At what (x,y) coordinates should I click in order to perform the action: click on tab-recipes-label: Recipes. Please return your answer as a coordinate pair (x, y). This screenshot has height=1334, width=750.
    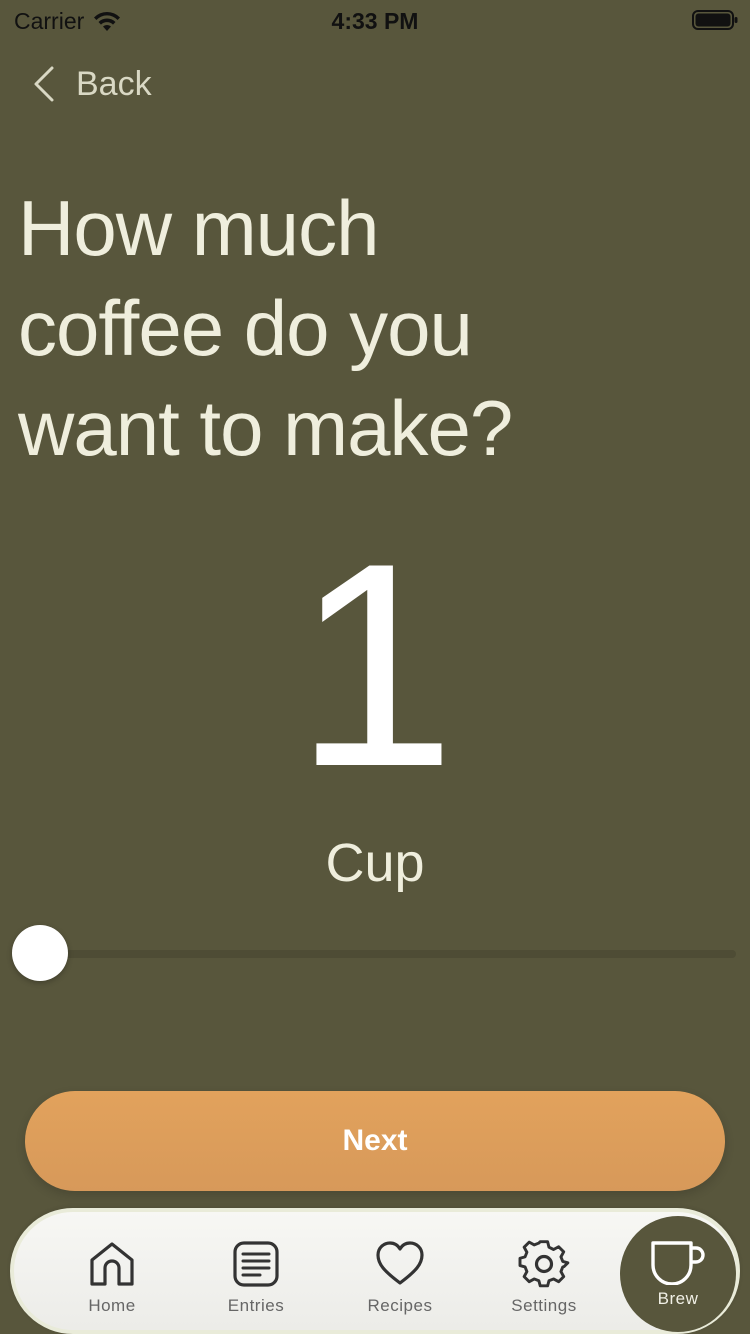
    Looking at the image, I should click on (400, 1305).